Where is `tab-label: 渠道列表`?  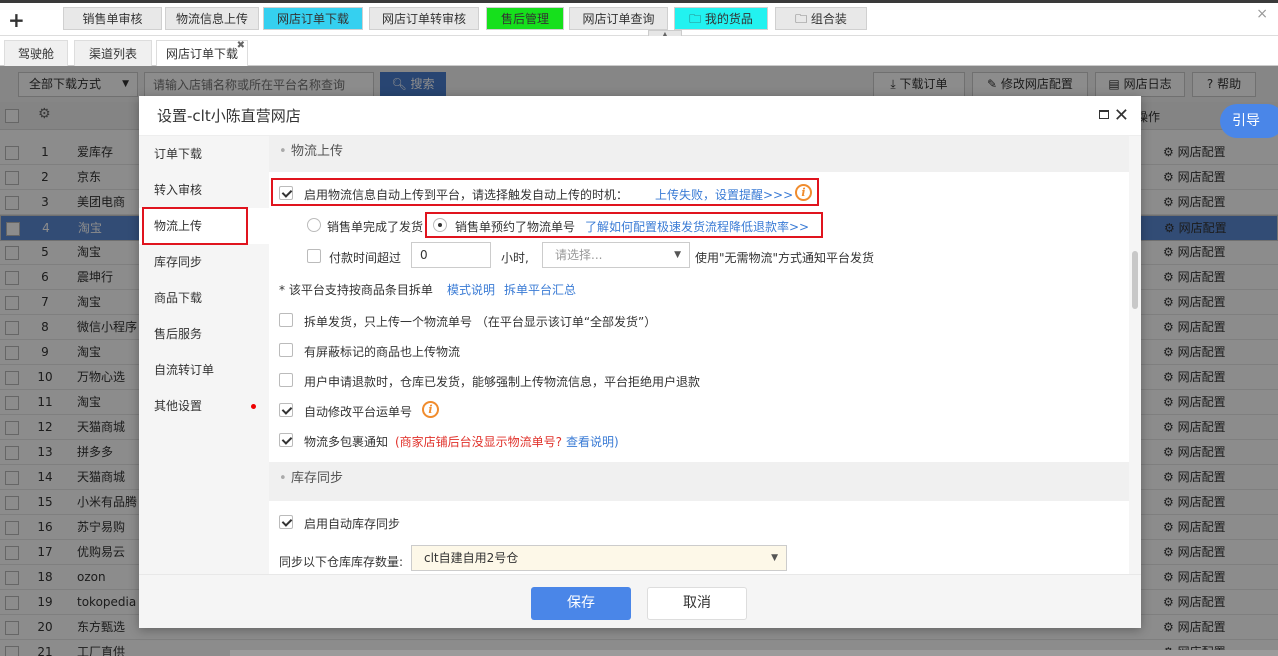
tab-label: 渠道列表 is located at coordinates (112, 54).